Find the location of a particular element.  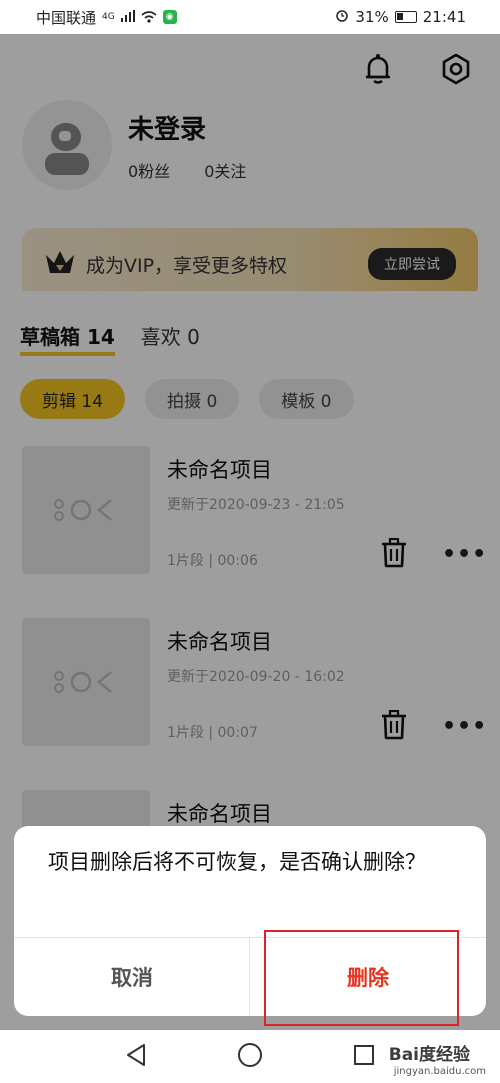

status-bar: 中国联通 4G ◉ 31% 21:41 is located at coordinates (250, 17).